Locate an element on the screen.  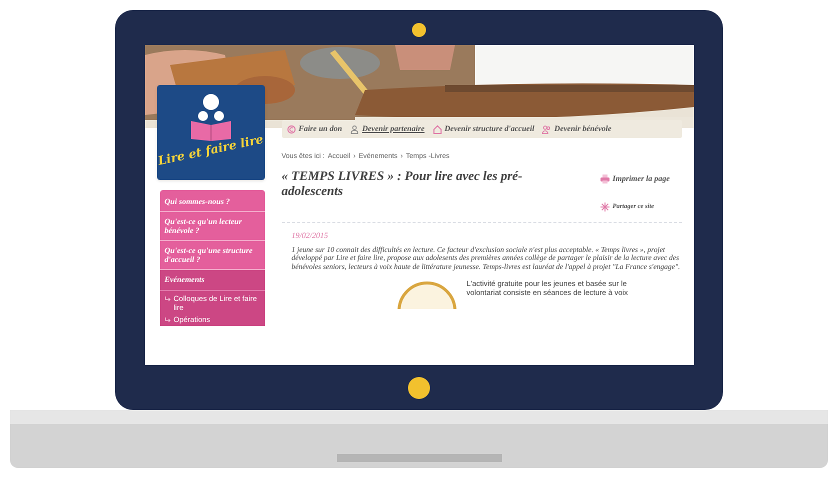
people-icon is located at coordinates (547, 129).